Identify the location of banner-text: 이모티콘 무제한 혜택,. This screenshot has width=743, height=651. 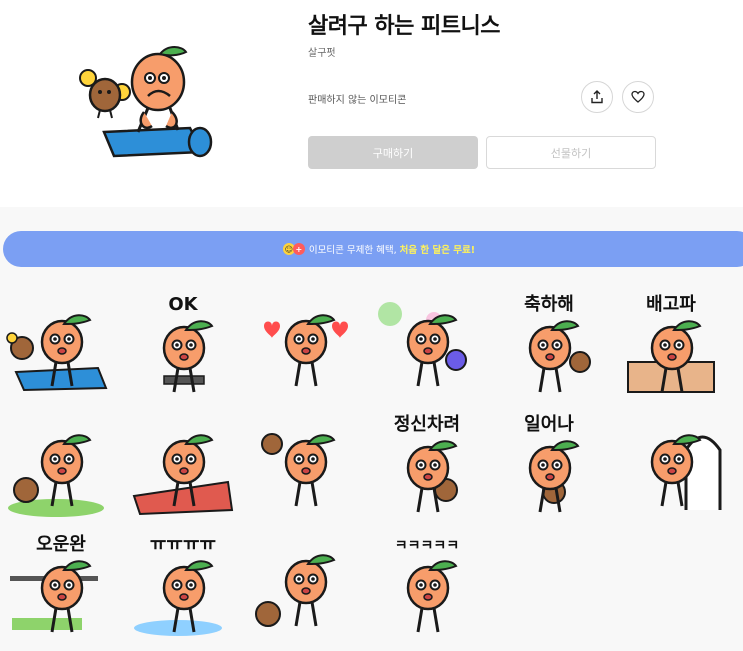
(352, 250).